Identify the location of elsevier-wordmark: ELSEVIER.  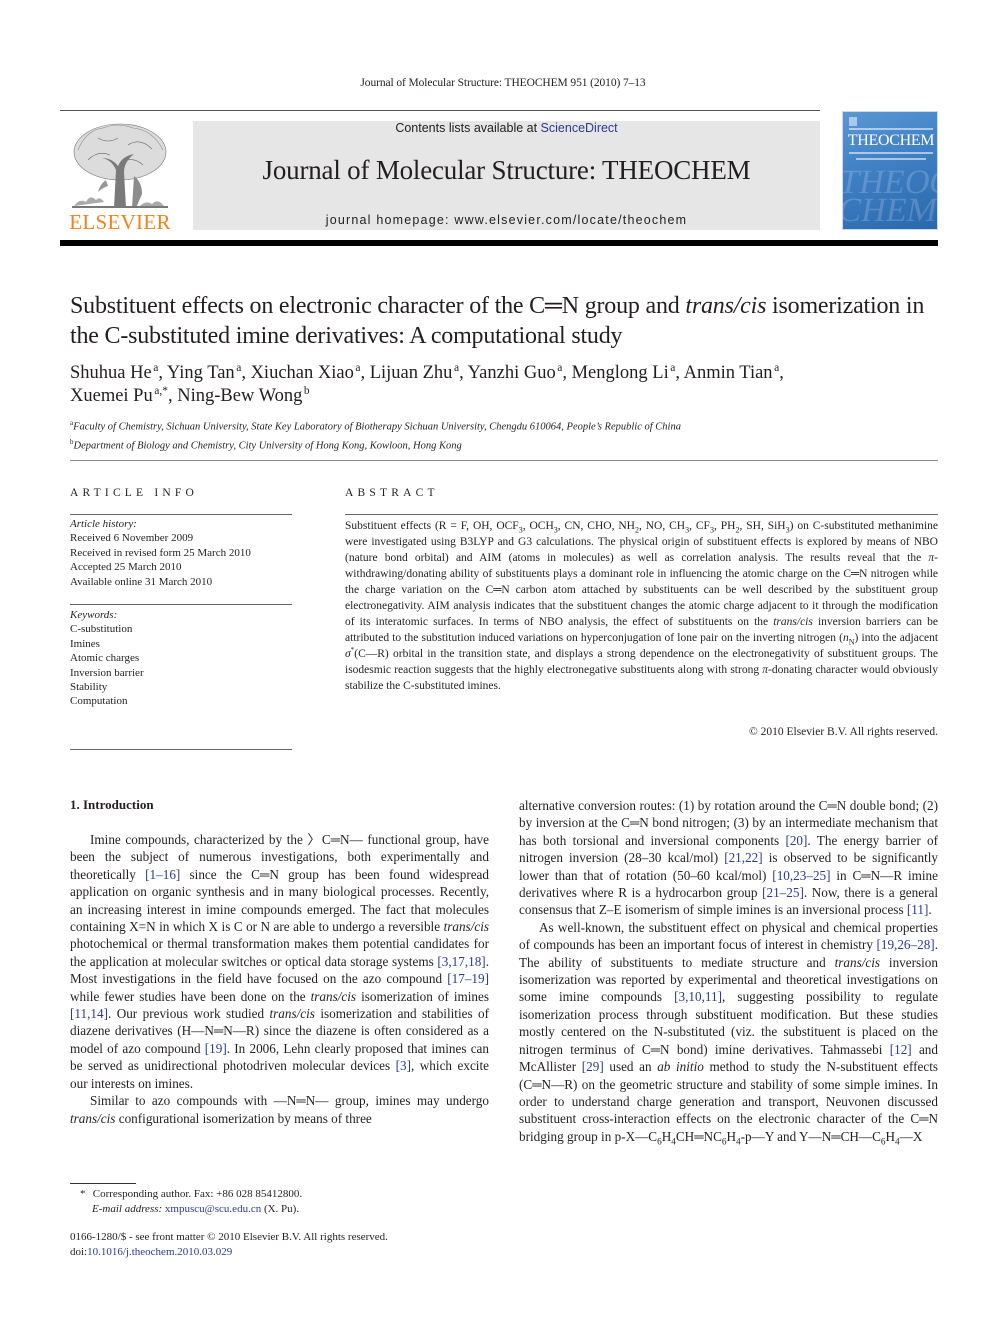
(120, 222).